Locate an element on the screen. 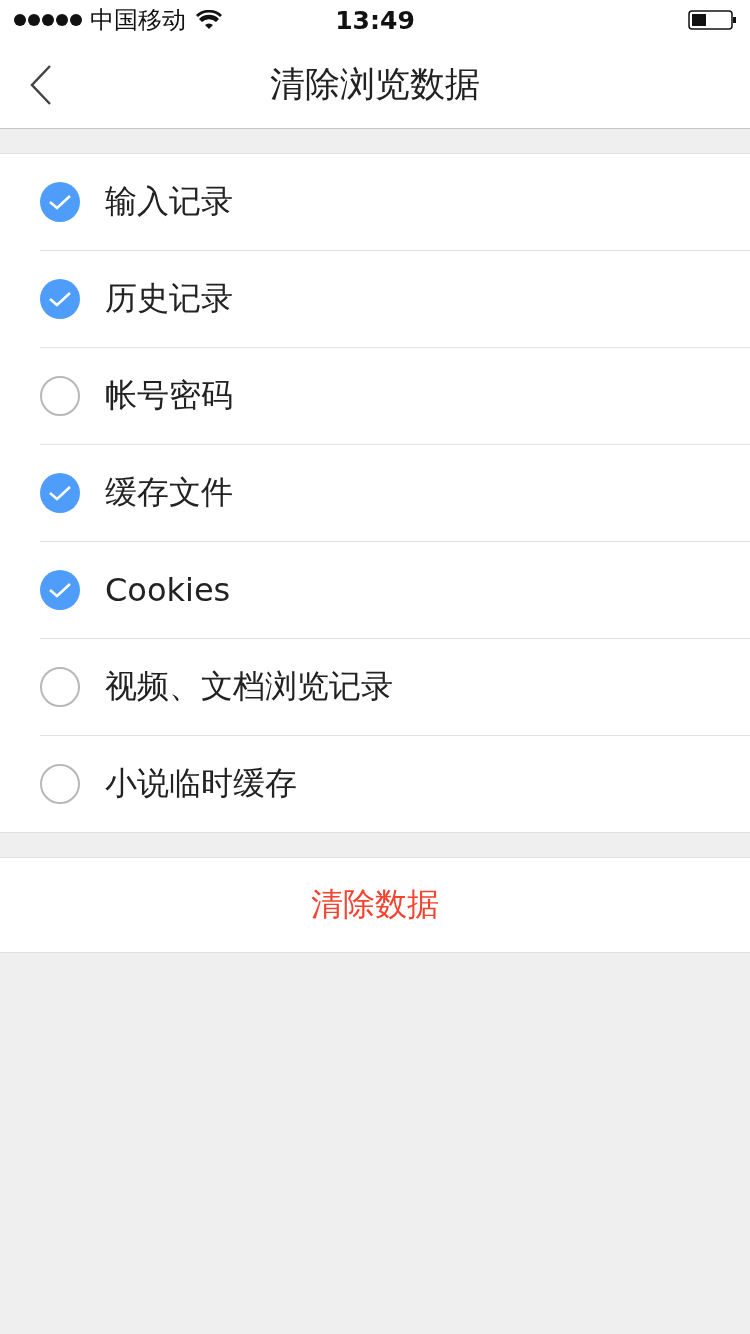  signal-icon is located at coordinates (48, 20).